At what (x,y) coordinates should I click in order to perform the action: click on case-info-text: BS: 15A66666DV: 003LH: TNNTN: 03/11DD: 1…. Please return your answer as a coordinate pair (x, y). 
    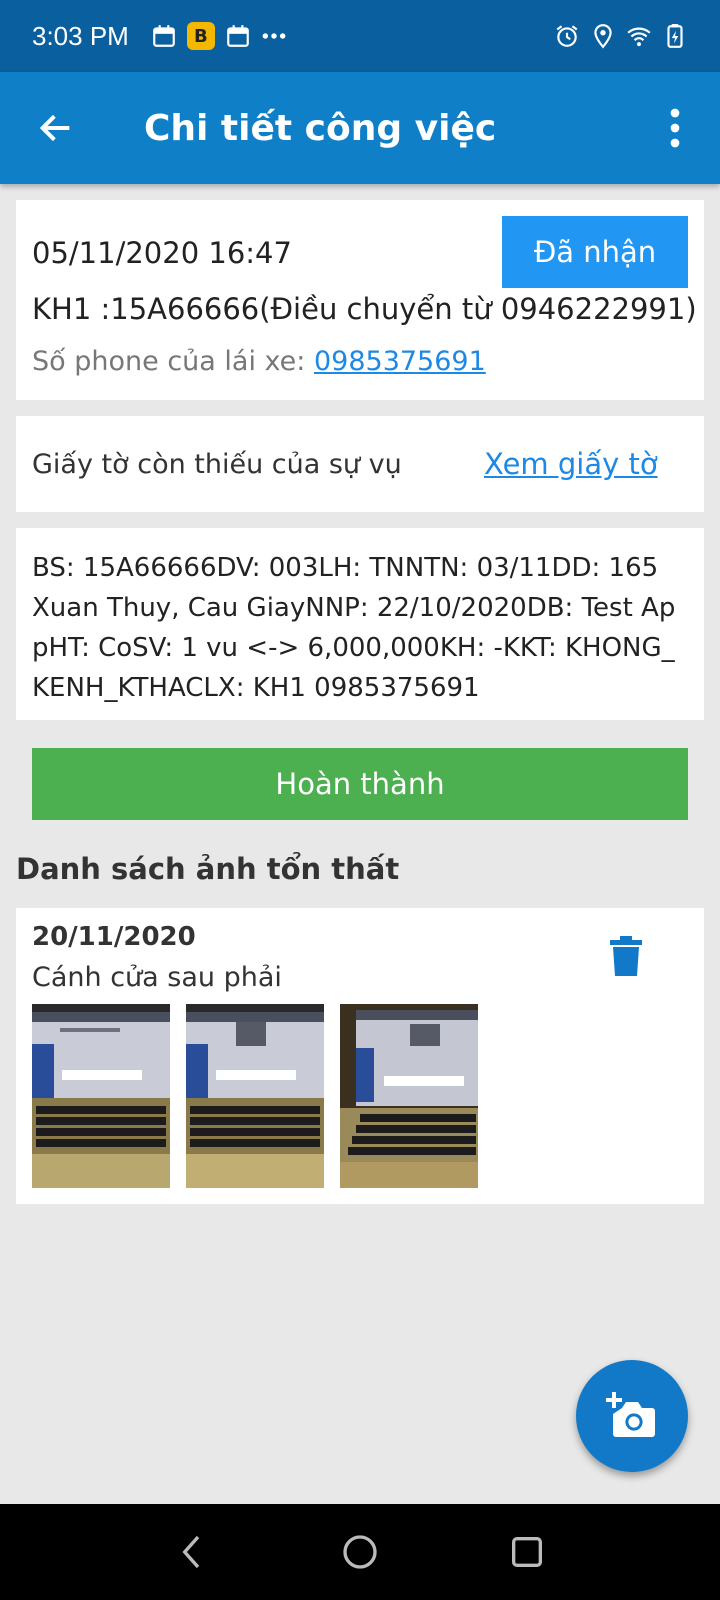
    Looking at the image, I should click on (354, 628).